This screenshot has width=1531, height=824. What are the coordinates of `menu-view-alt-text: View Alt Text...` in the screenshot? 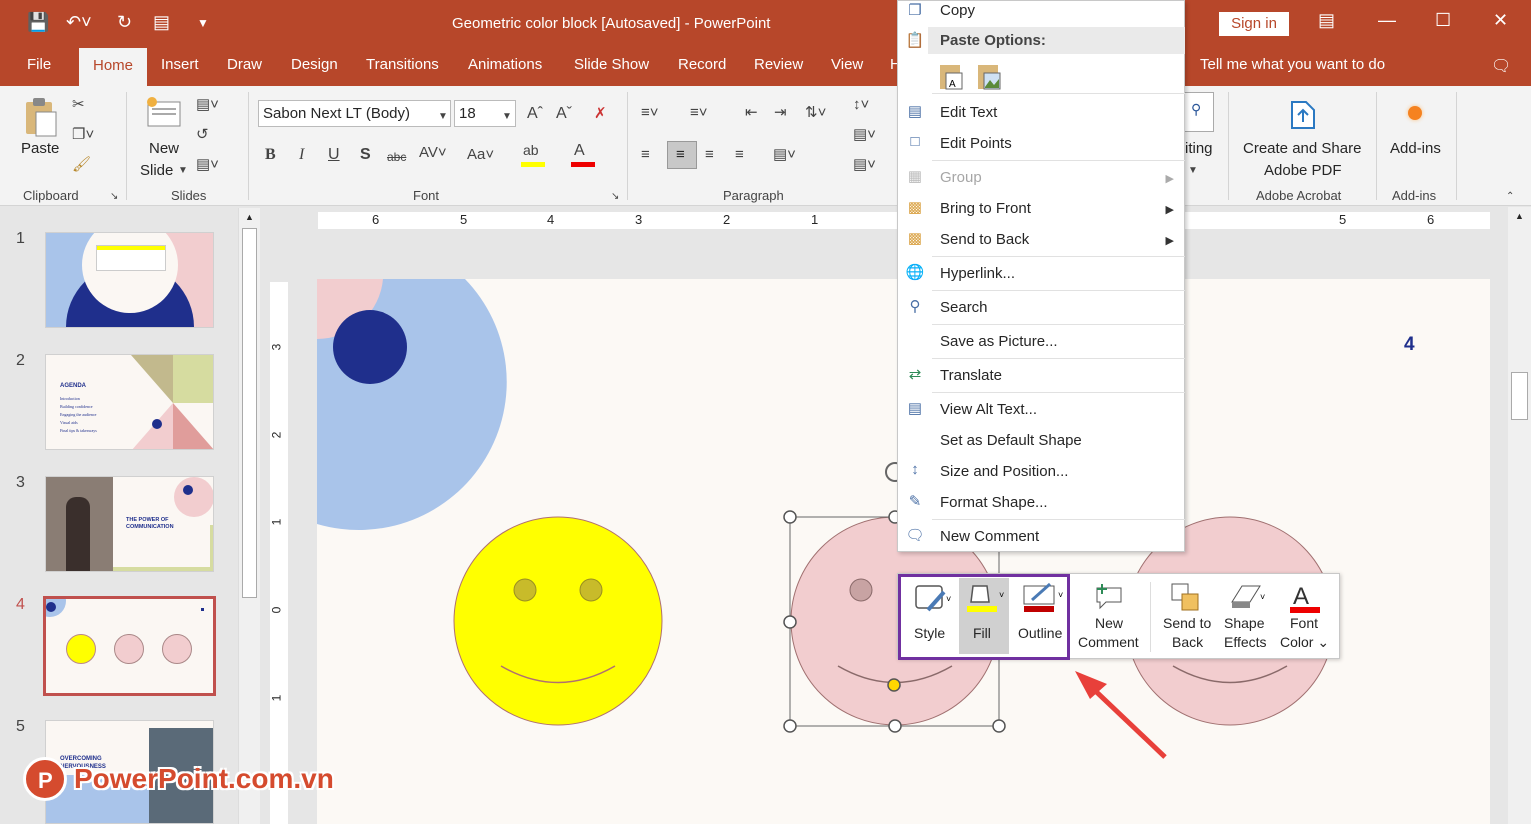 It's located at (988, 409).